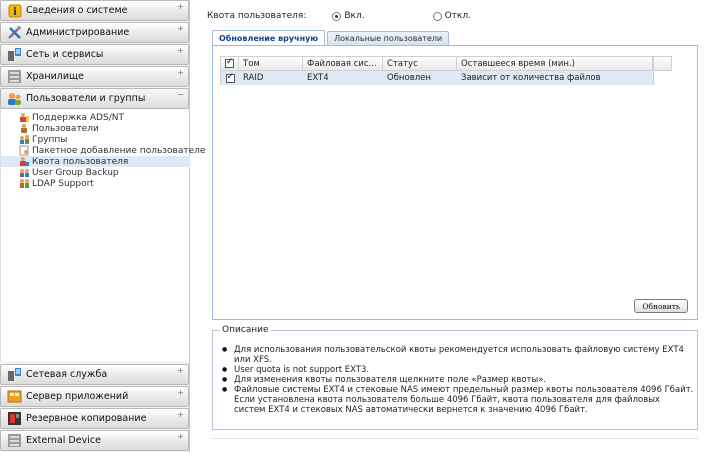 The width and height of the screenshot is (712, 452). What do you see at coordinates (180, 95) in the screenshot?
I see `collapse-icon: −` at bounding box center [180, 95].